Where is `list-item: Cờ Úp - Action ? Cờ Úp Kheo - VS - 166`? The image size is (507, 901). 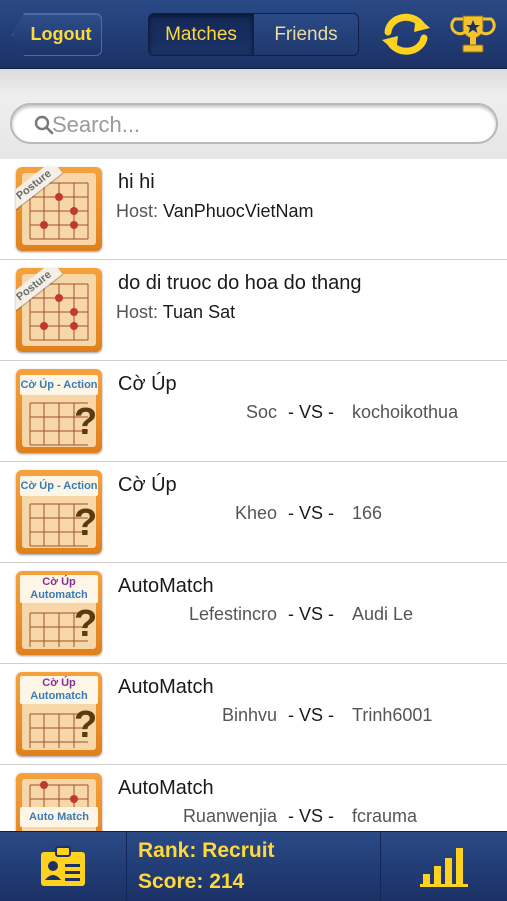 list-item: Cờ Úp - Action ? Cờ Úp Kheo - VS - 166 is located at coordinates (253, 512).